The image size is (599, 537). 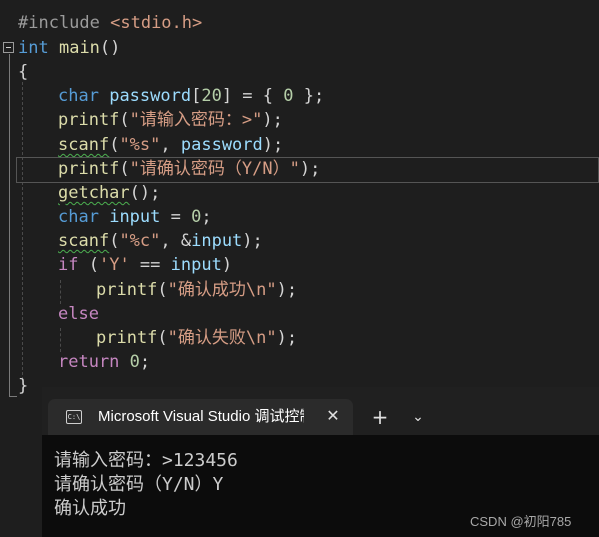 What do you see at coordinates (299, 314) in the screenshot?
I see `code-line: else` at bounding box center [299, 314].